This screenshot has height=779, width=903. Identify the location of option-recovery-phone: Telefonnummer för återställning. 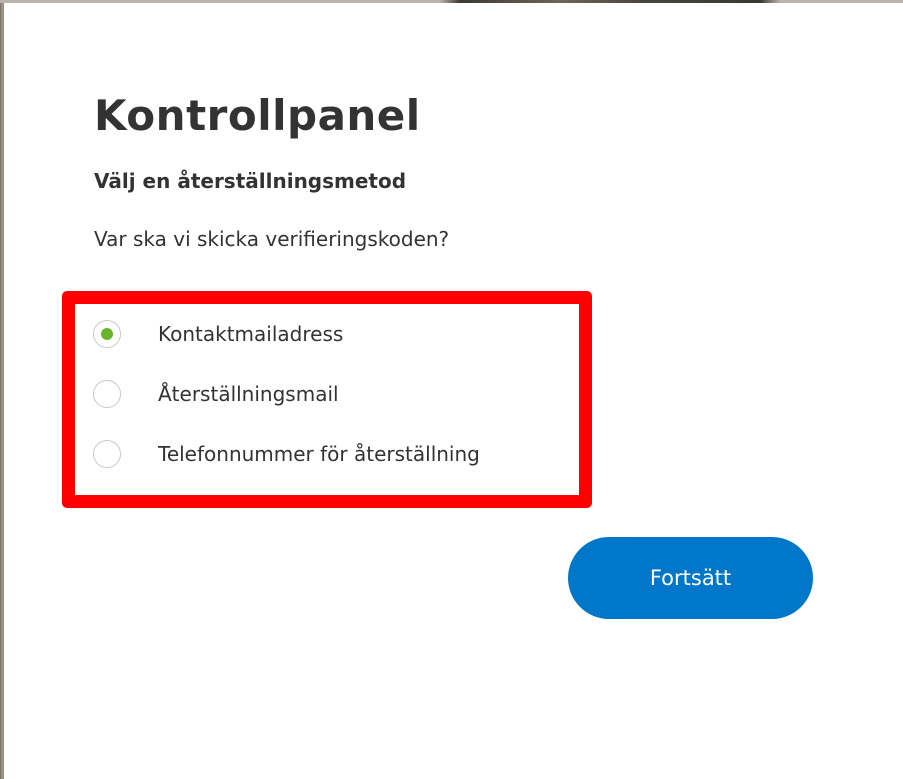
(332, 469).